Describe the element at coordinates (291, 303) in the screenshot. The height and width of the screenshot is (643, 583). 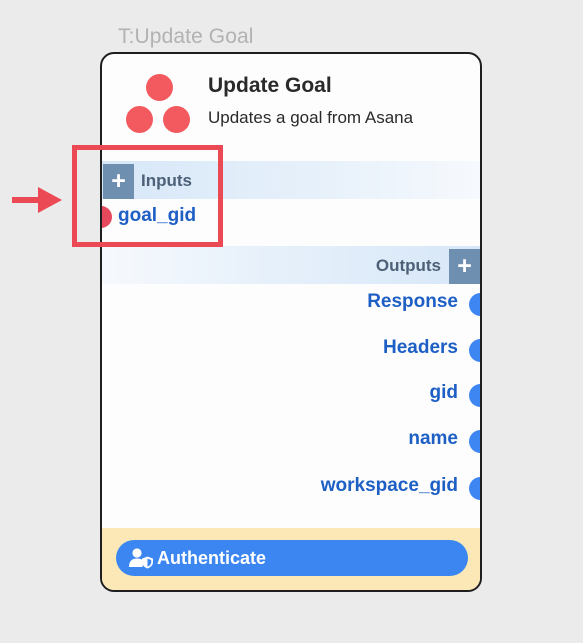
I see `output-port-response: Response` at that location.